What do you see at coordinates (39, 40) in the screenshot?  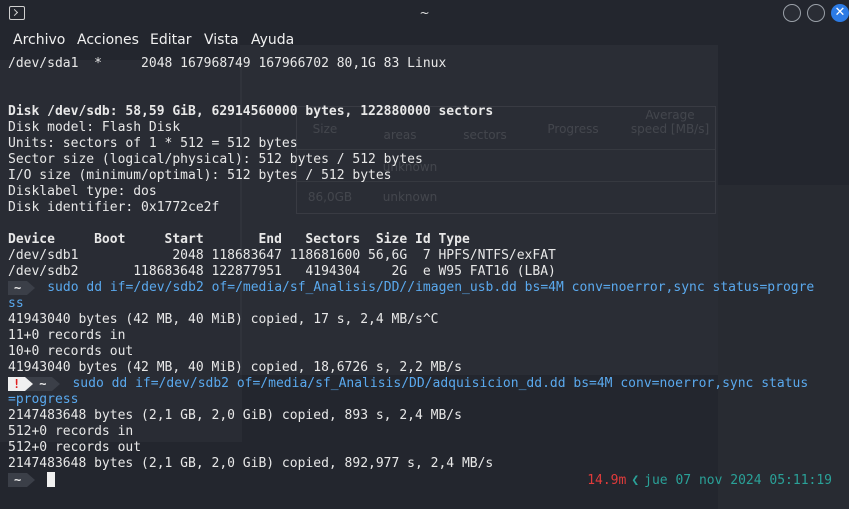 I see `menu-archivo: Archivo` at bounding box center [39, 40].